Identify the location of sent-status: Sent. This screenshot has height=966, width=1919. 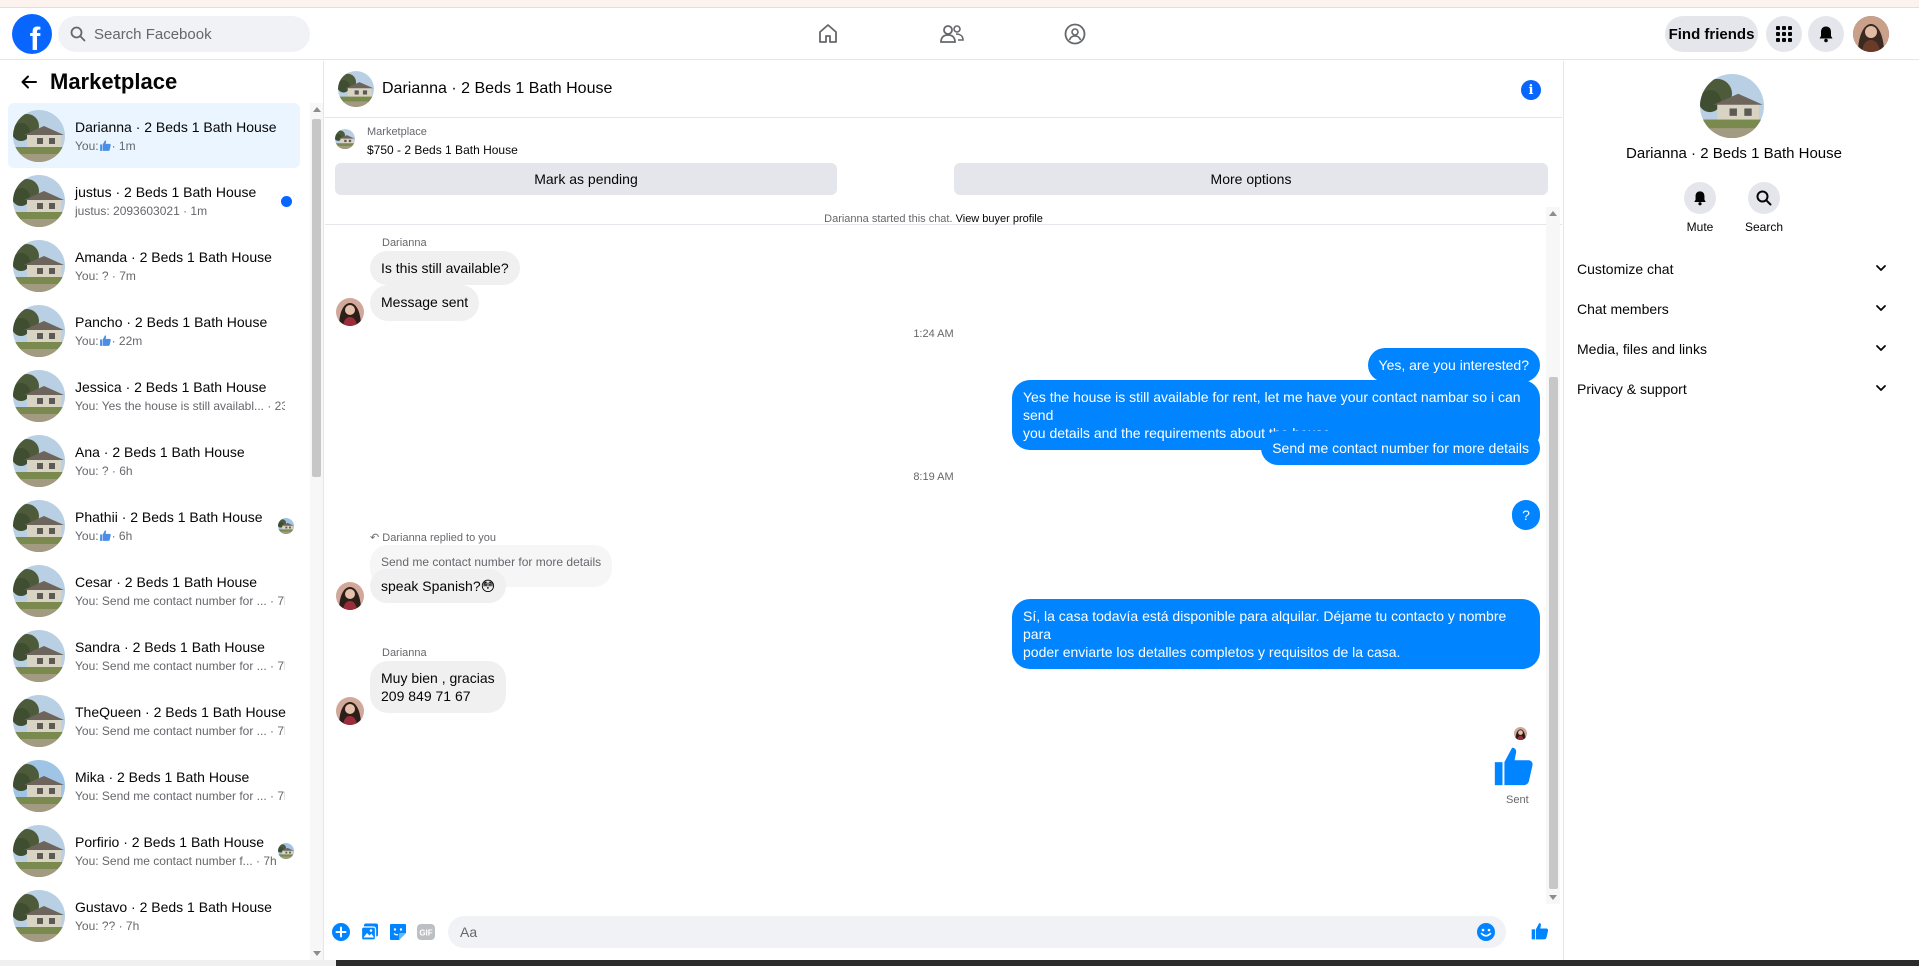
(1517, 800).